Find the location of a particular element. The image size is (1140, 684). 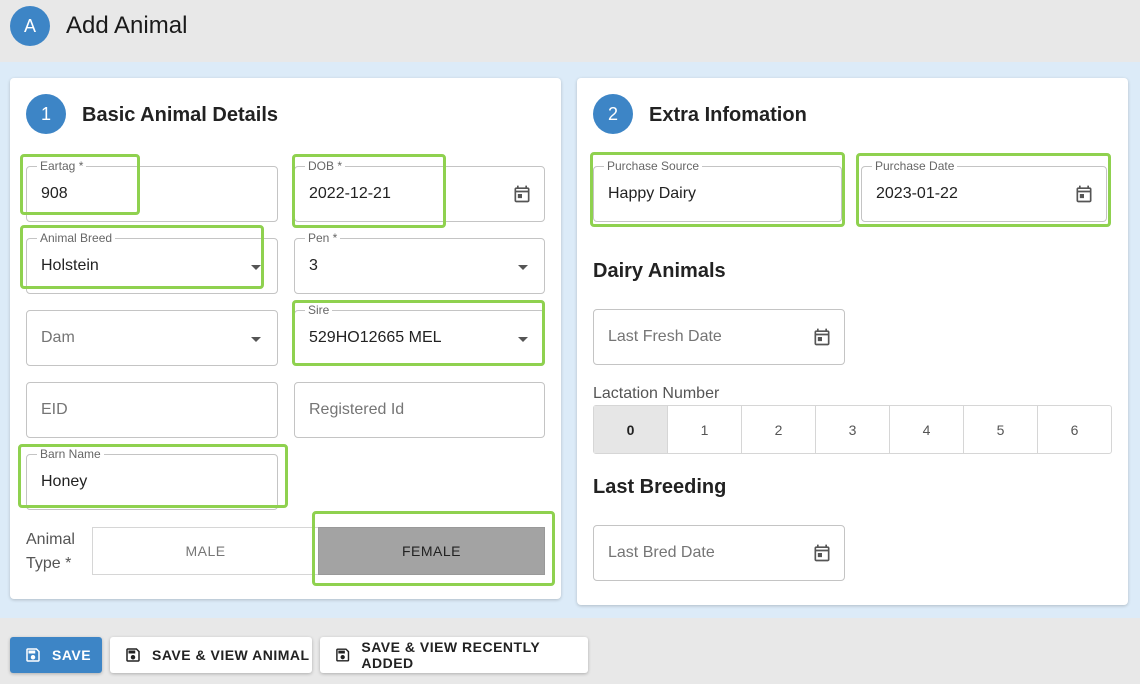

dob-value: 2022-12-21 is located at coordinates (350, 193).